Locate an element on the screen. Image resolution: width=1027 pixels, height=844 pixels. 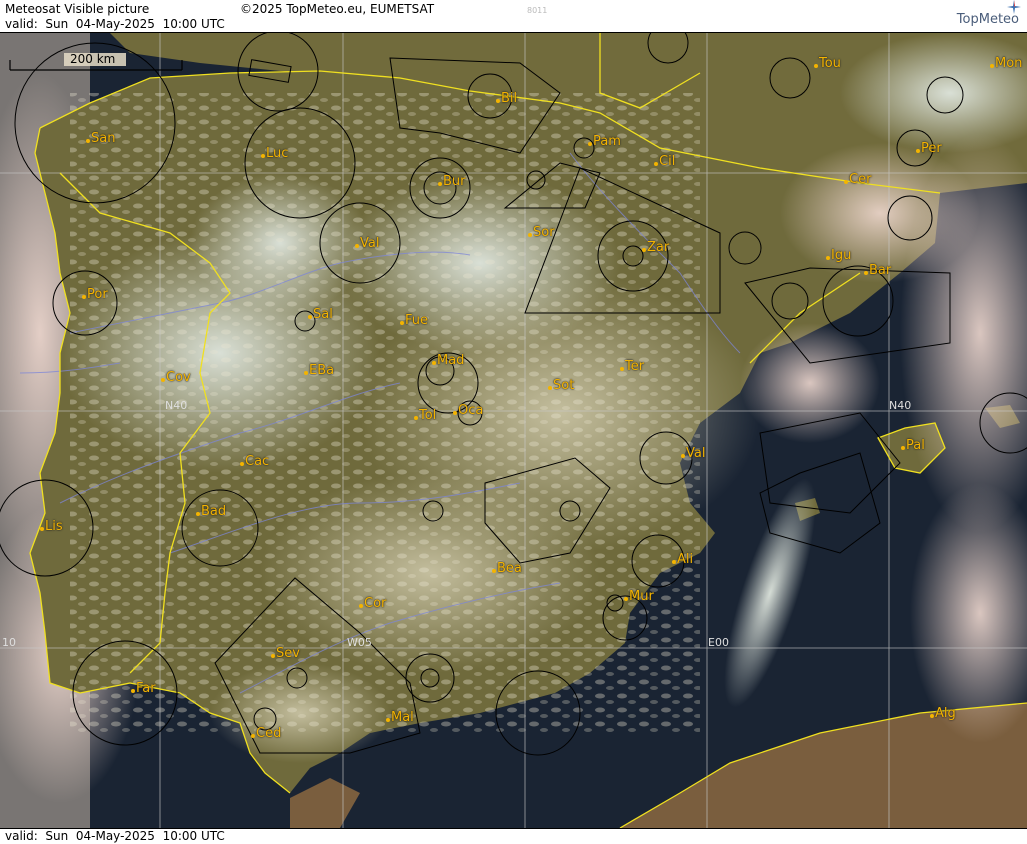
city-label: Bea is located at coordinates (509, 568).